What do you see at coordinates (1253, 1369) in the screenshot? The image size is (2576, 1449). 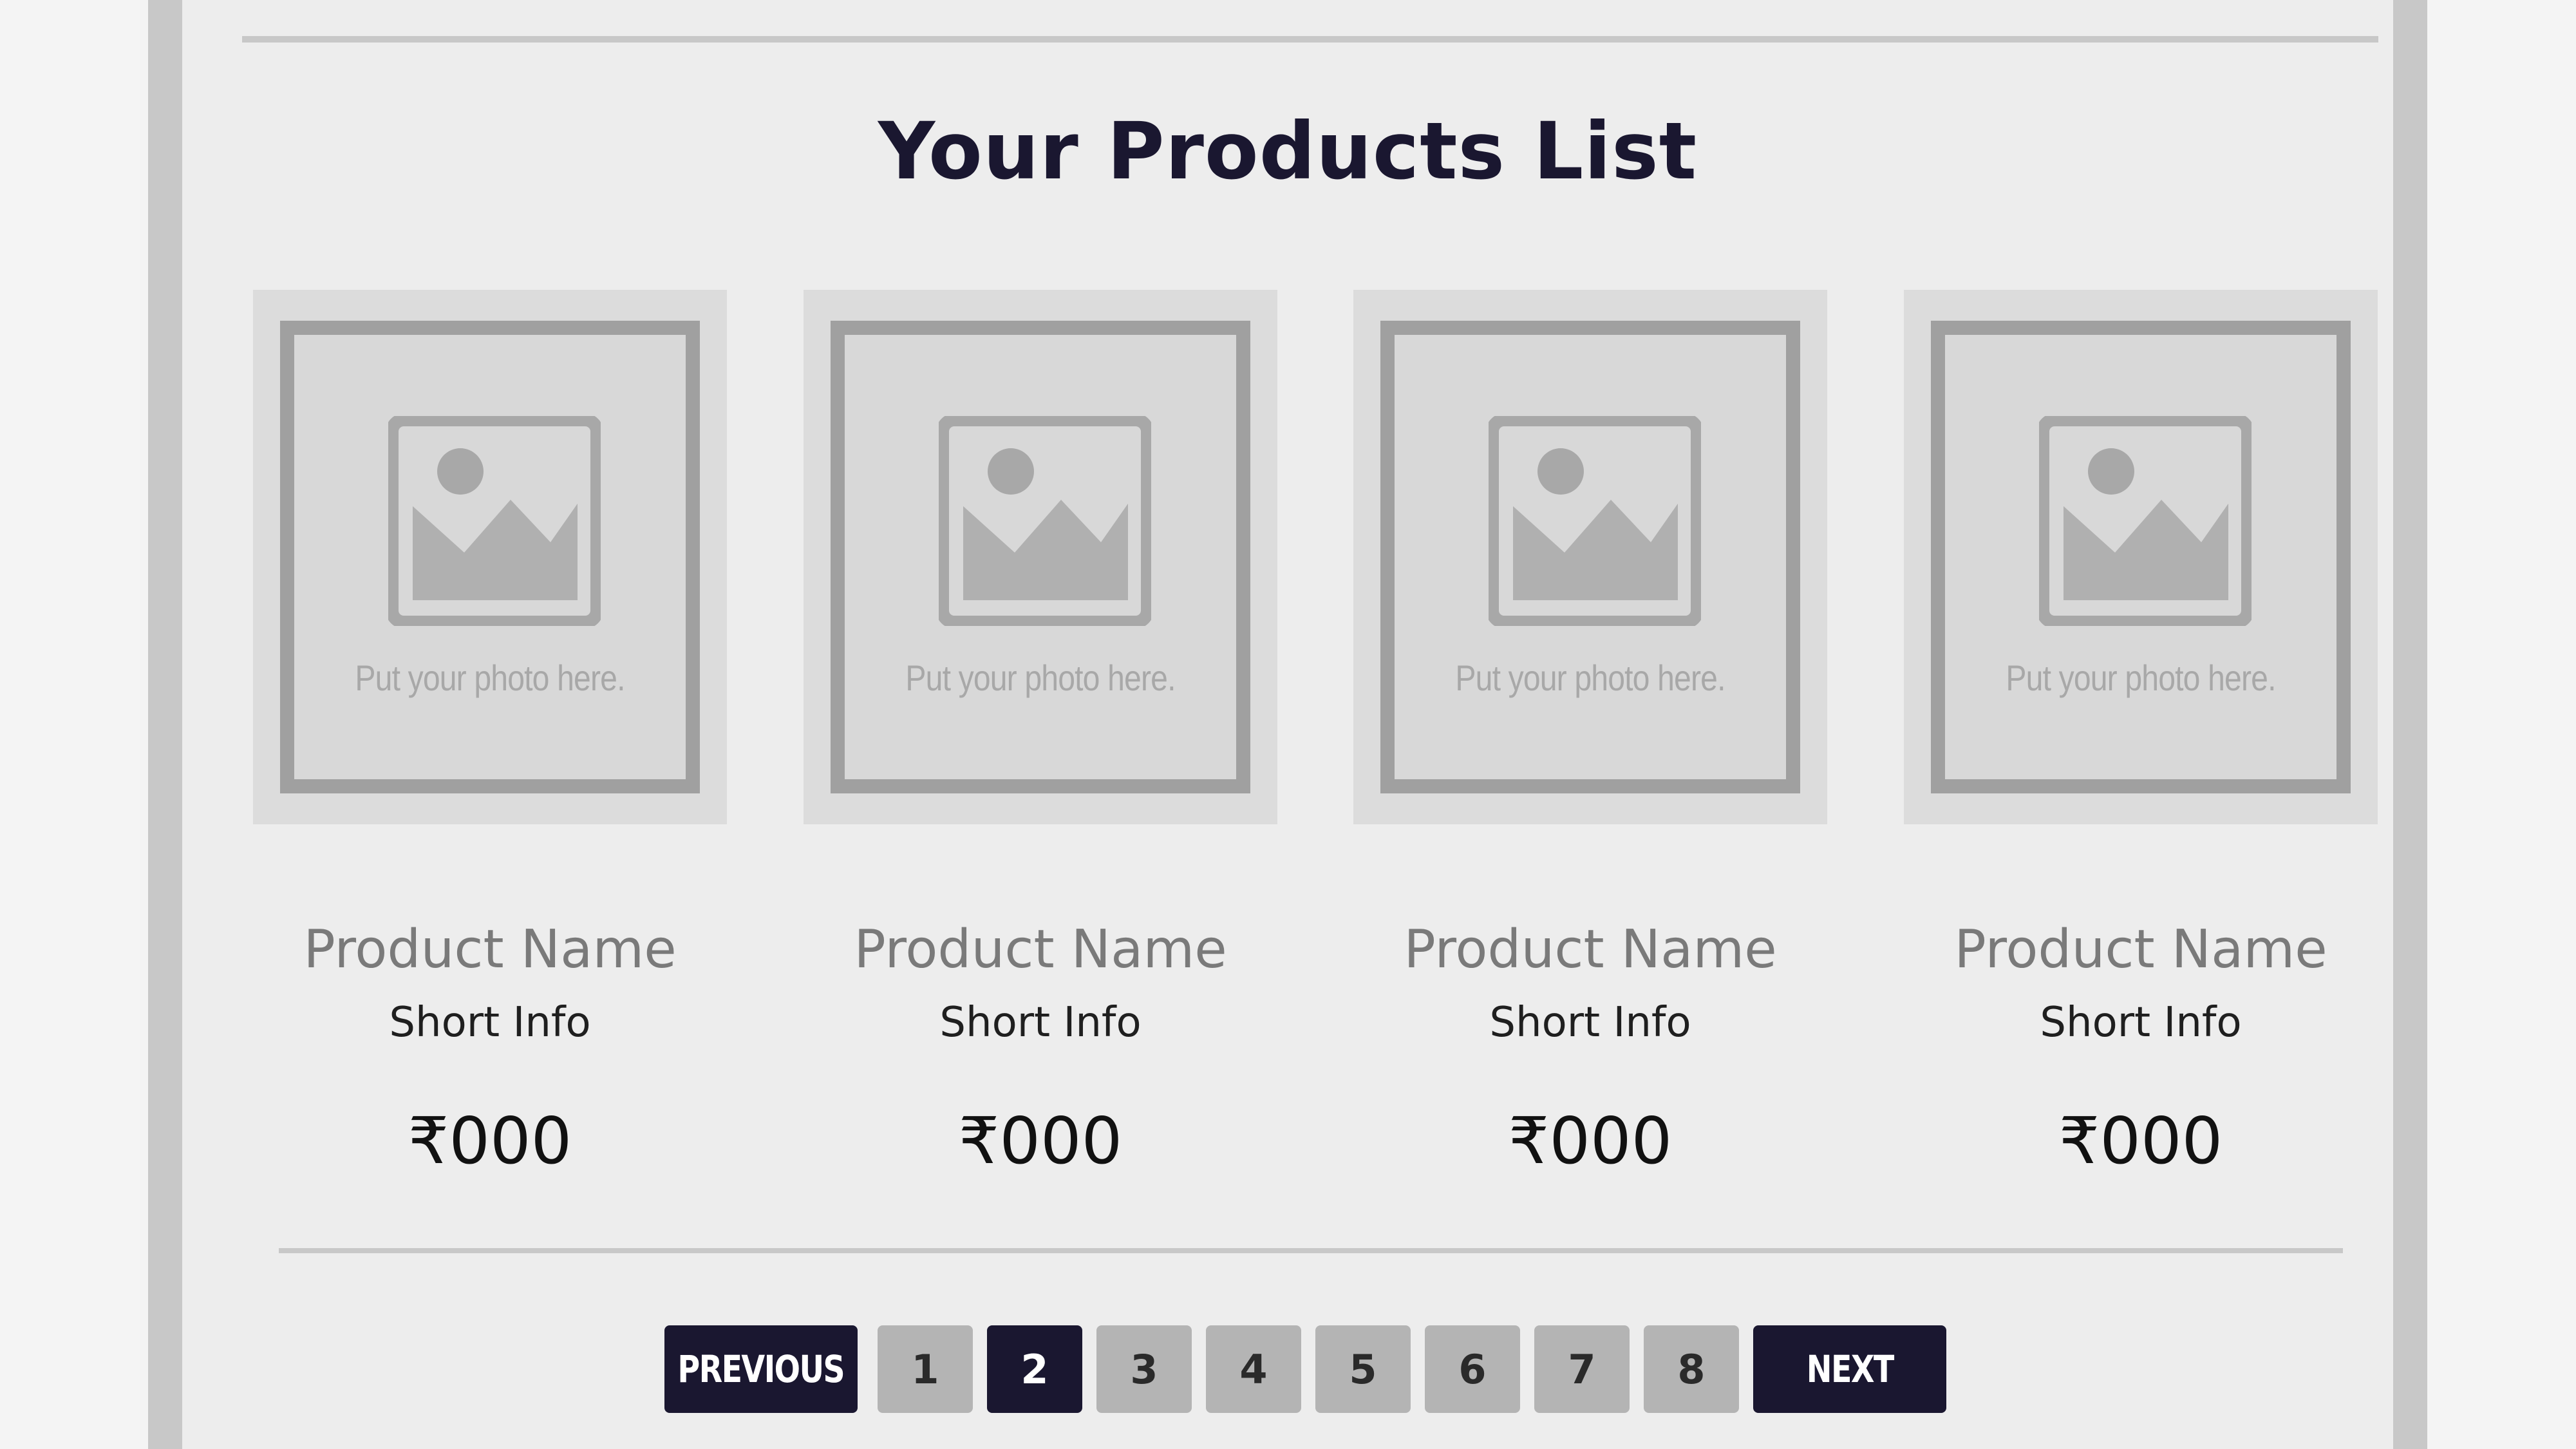 I see `page-button-4: 4` at bounding box center [1253, 1369].